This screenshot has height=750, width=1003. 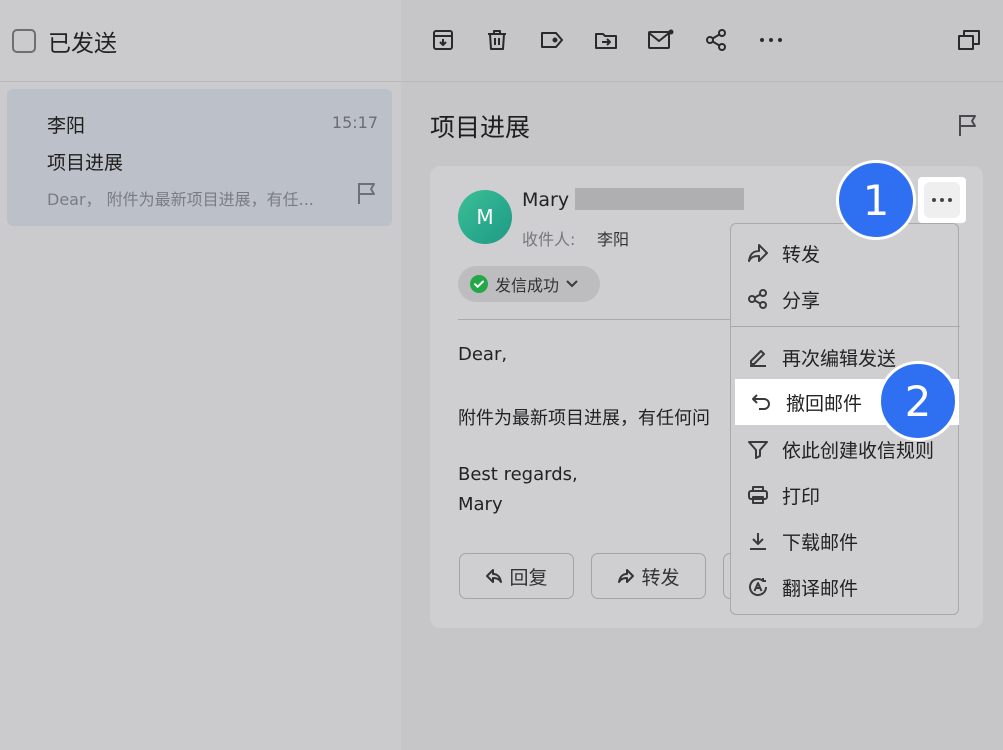 What do you see at coordinates (497, 40) in the screenshot?
I see `delete-icon` at bounding box center [497, 40].